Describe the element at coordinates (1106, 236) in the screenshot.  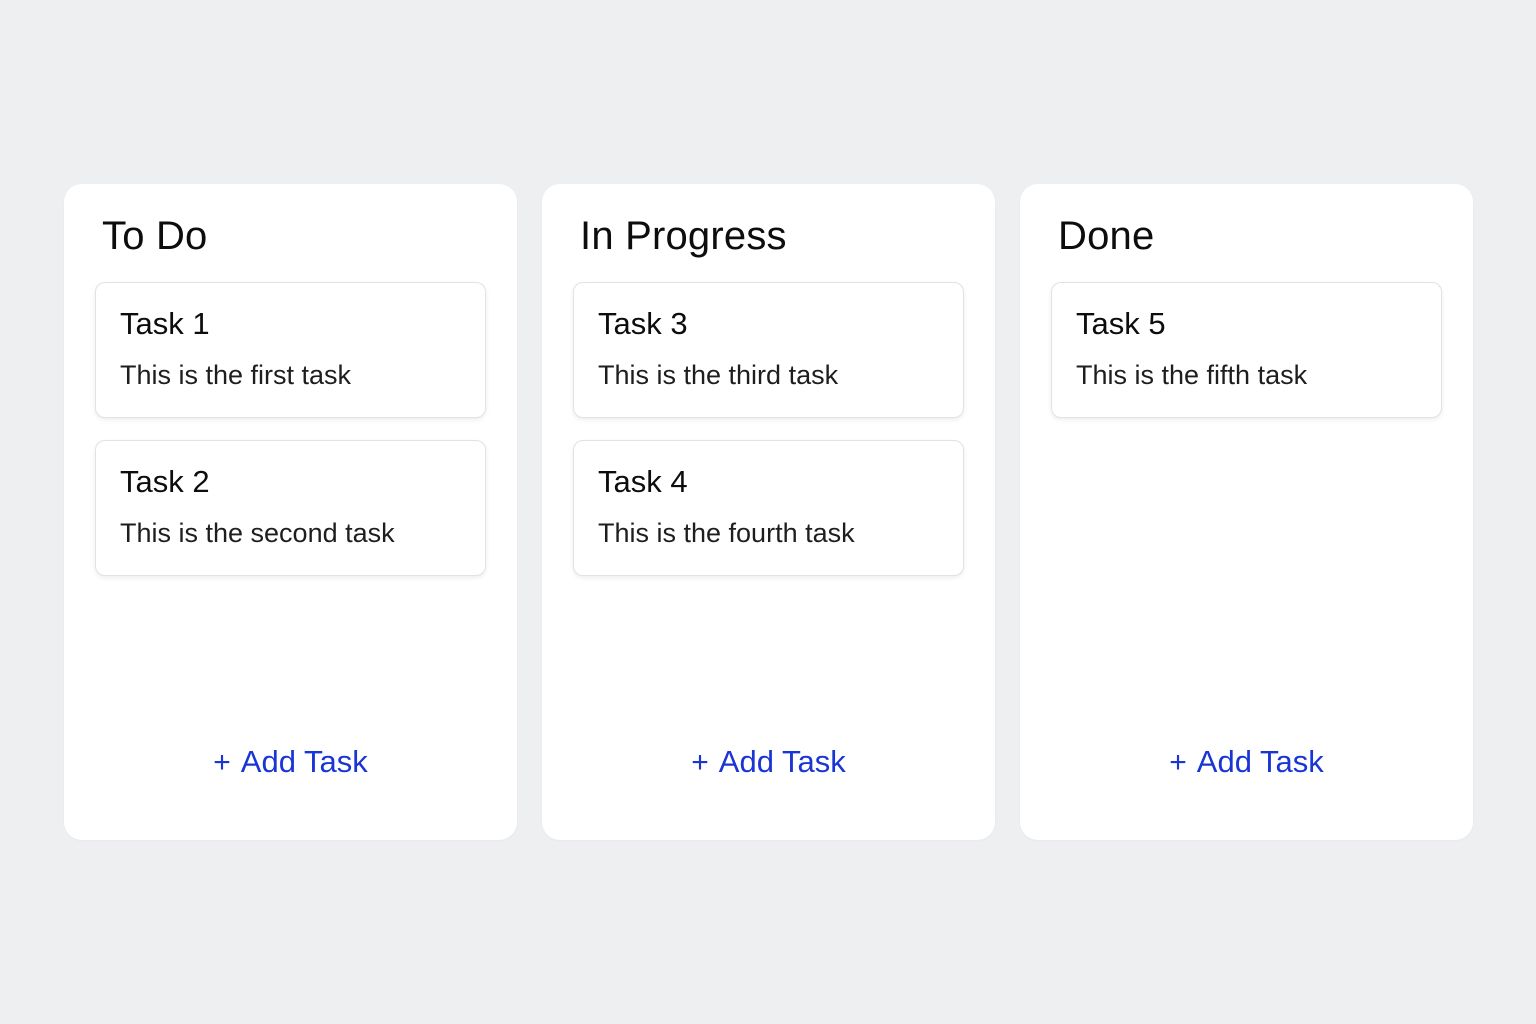
I see `column-title: Done` at that location.